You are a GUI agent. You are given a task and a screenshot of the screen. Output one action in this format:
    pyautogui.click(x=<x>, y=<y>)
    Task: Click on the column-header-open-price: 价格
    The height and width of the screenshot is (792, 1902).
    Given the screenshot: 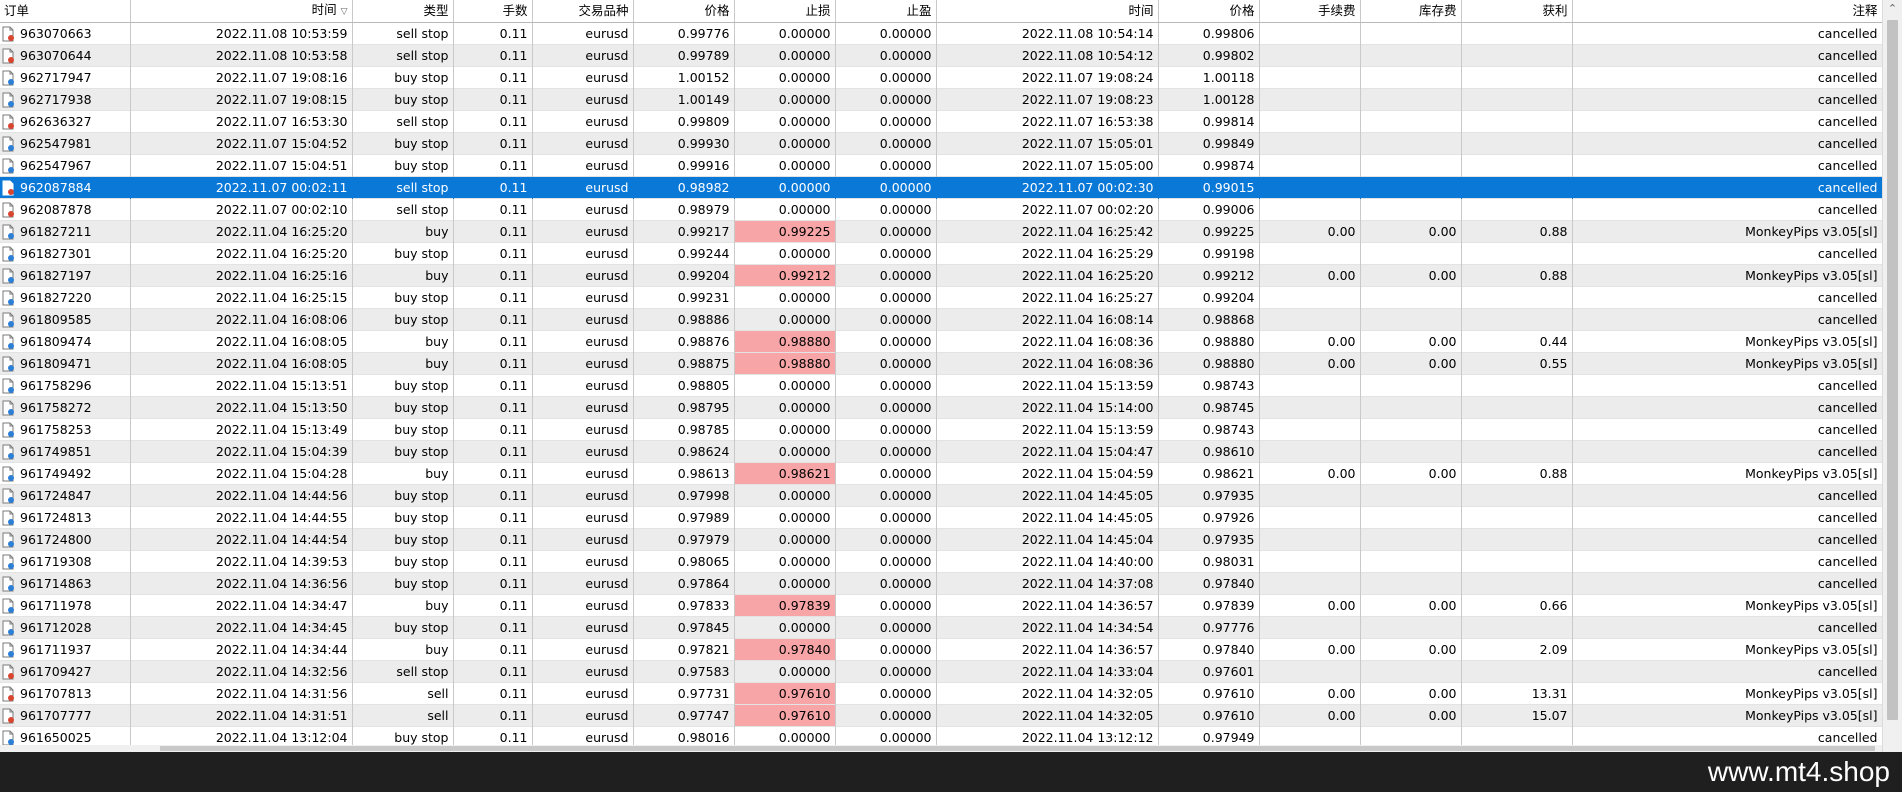 What is the action you would take?
    pyautogui.click(x=684, y=11)
    